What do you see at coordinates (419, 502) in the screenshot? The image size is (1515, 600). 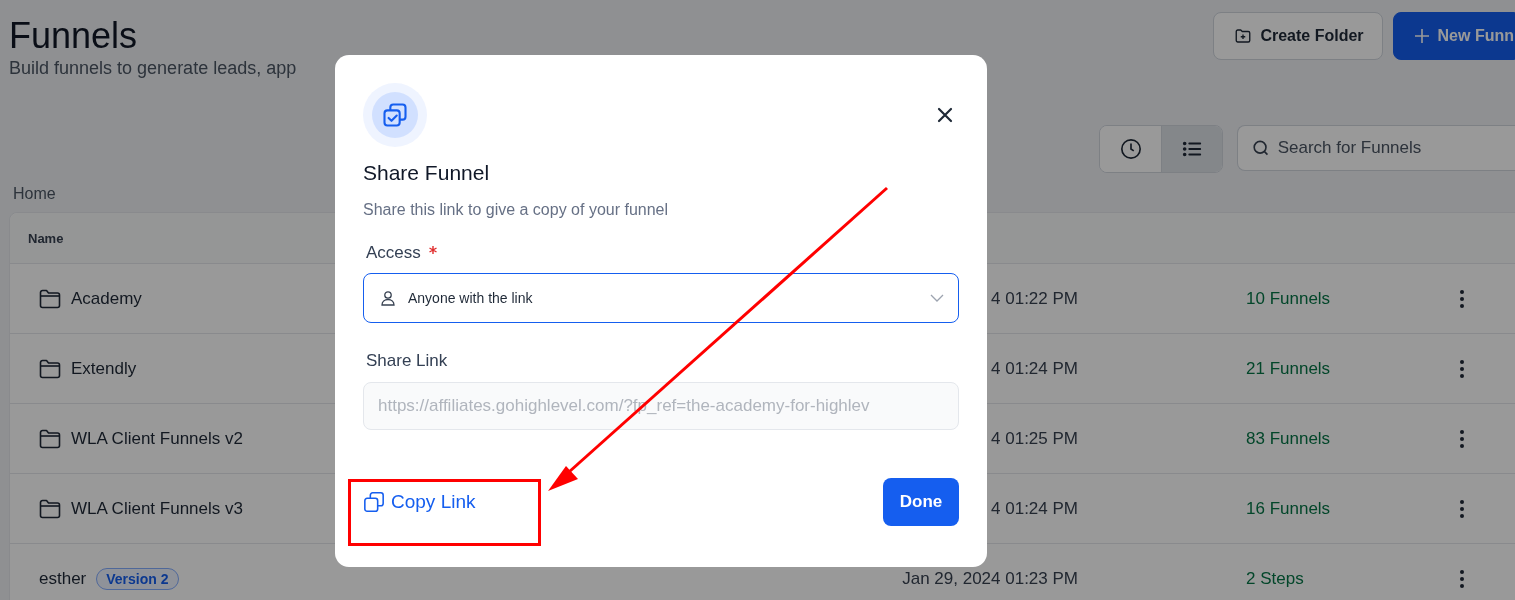 I see `copy-link-button: Copy Link` at bounding box center [419, 502].